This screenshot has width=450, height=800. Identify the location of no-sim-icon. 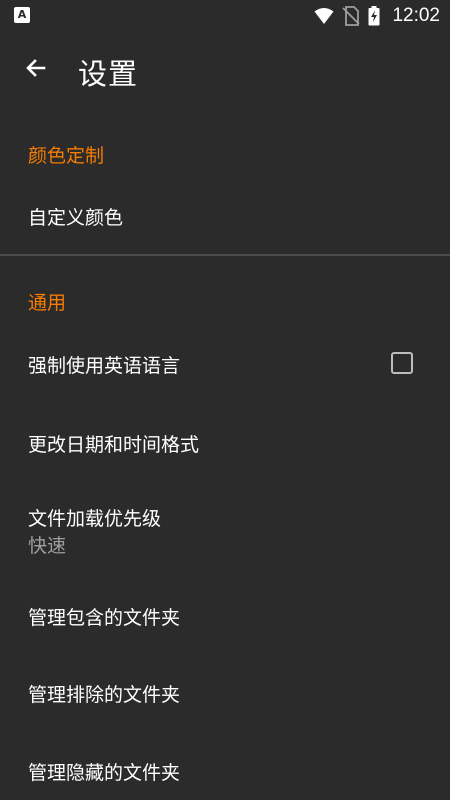
(351, 16).